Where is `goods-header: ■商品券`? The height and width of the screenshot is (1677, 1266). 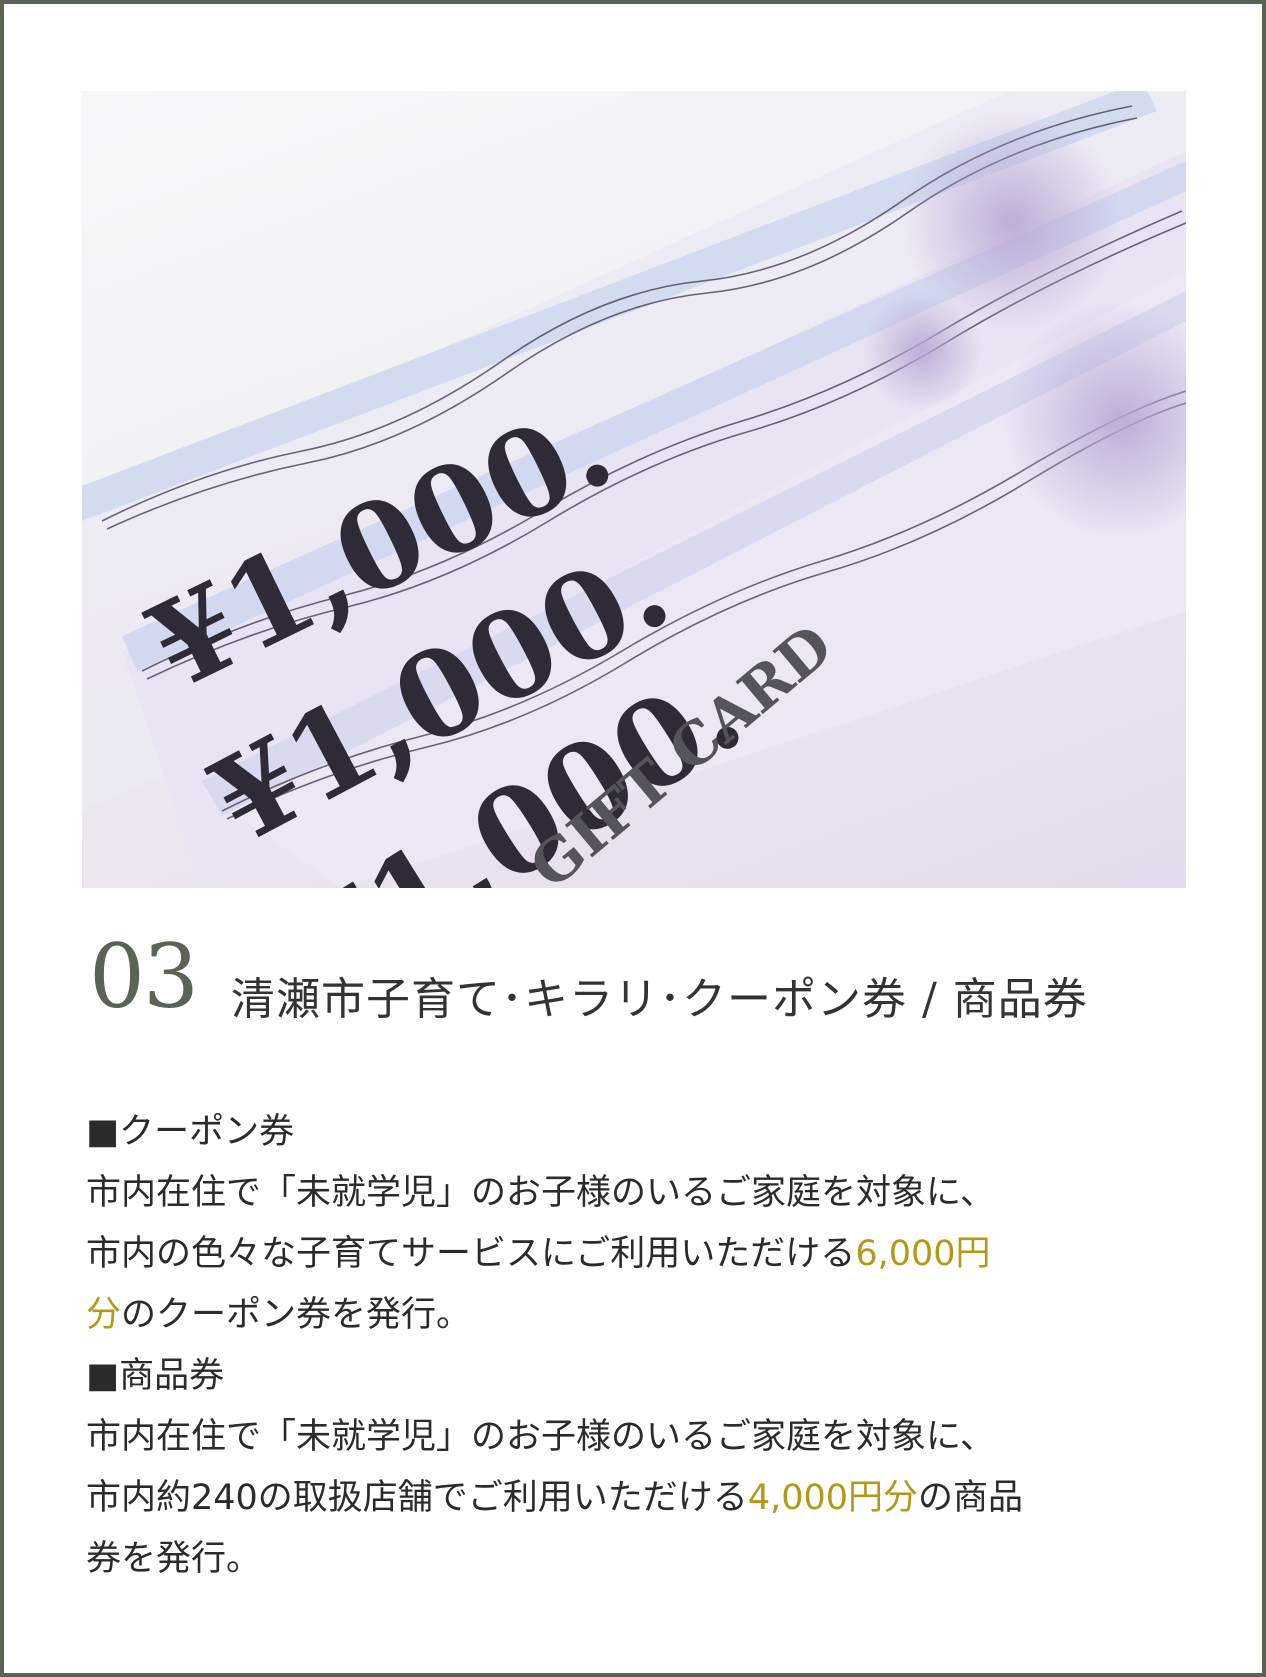 goods-header: ■商品券 is located at coordinates (155, 1376).